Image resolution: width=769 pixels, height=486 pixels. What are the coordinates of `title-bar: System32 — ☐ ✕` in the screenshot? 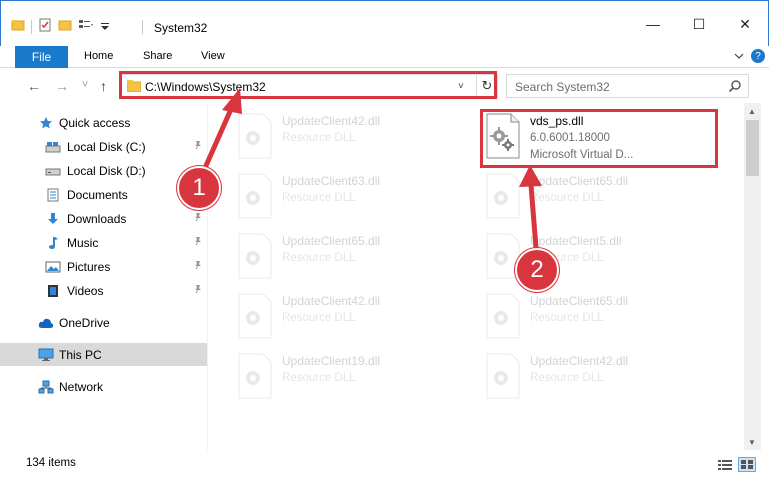 It's located at (384, 23).